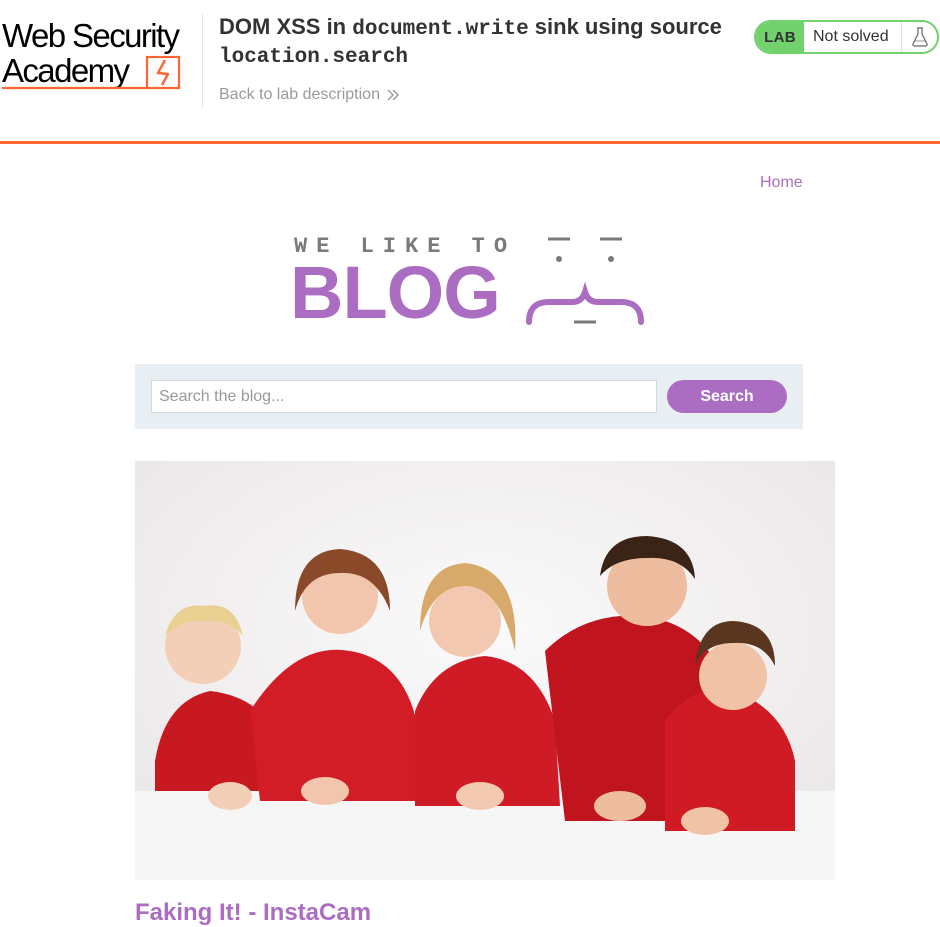 Image resolution: width=940 pixels, height=927 pixels. I want to click on back-link-label: Back to lab description, so click(299, 94).